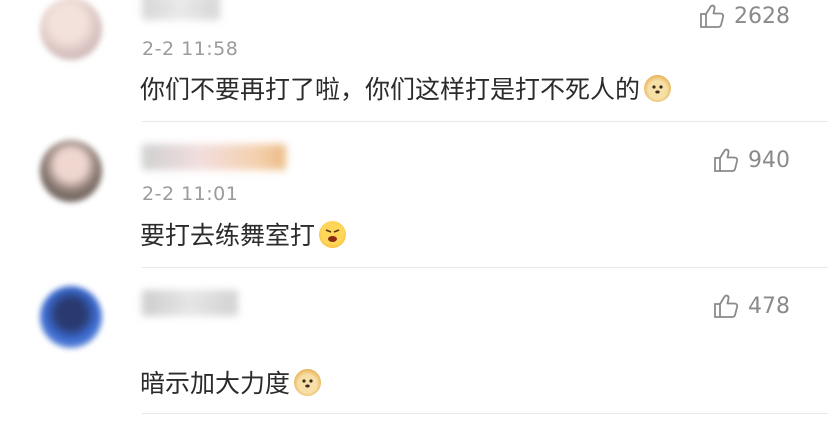 The image size is (828, 431). What do you see at coordinates (243, 234) in the screenshot?
I see `comment-text: 要打去练舞室打` at bounding box center [243, 234].